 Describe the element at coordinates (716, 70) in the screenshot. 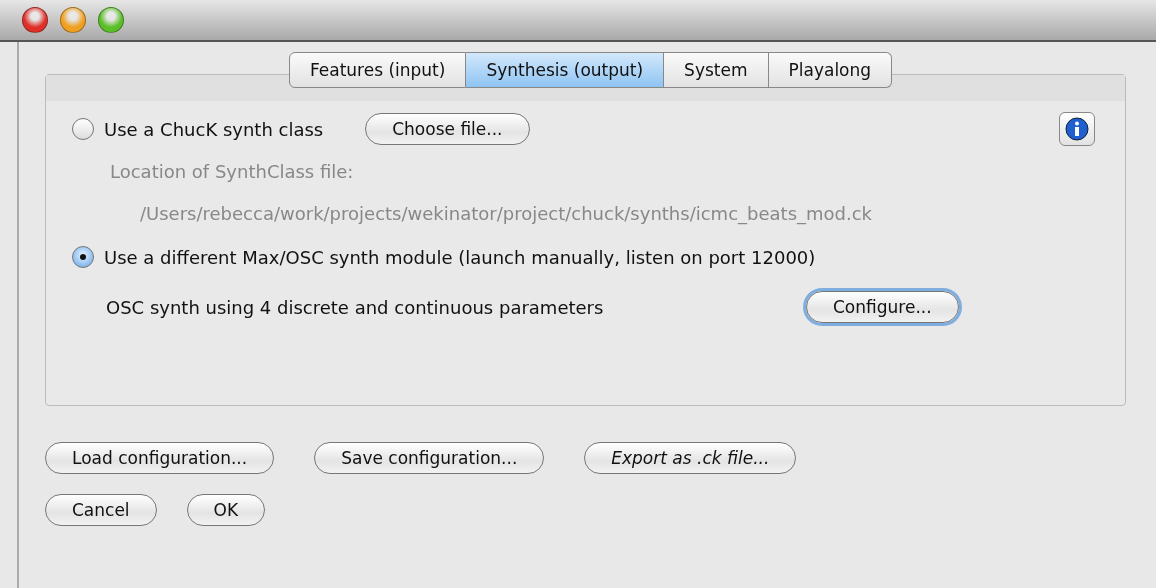

I see `tab: System` at that location.